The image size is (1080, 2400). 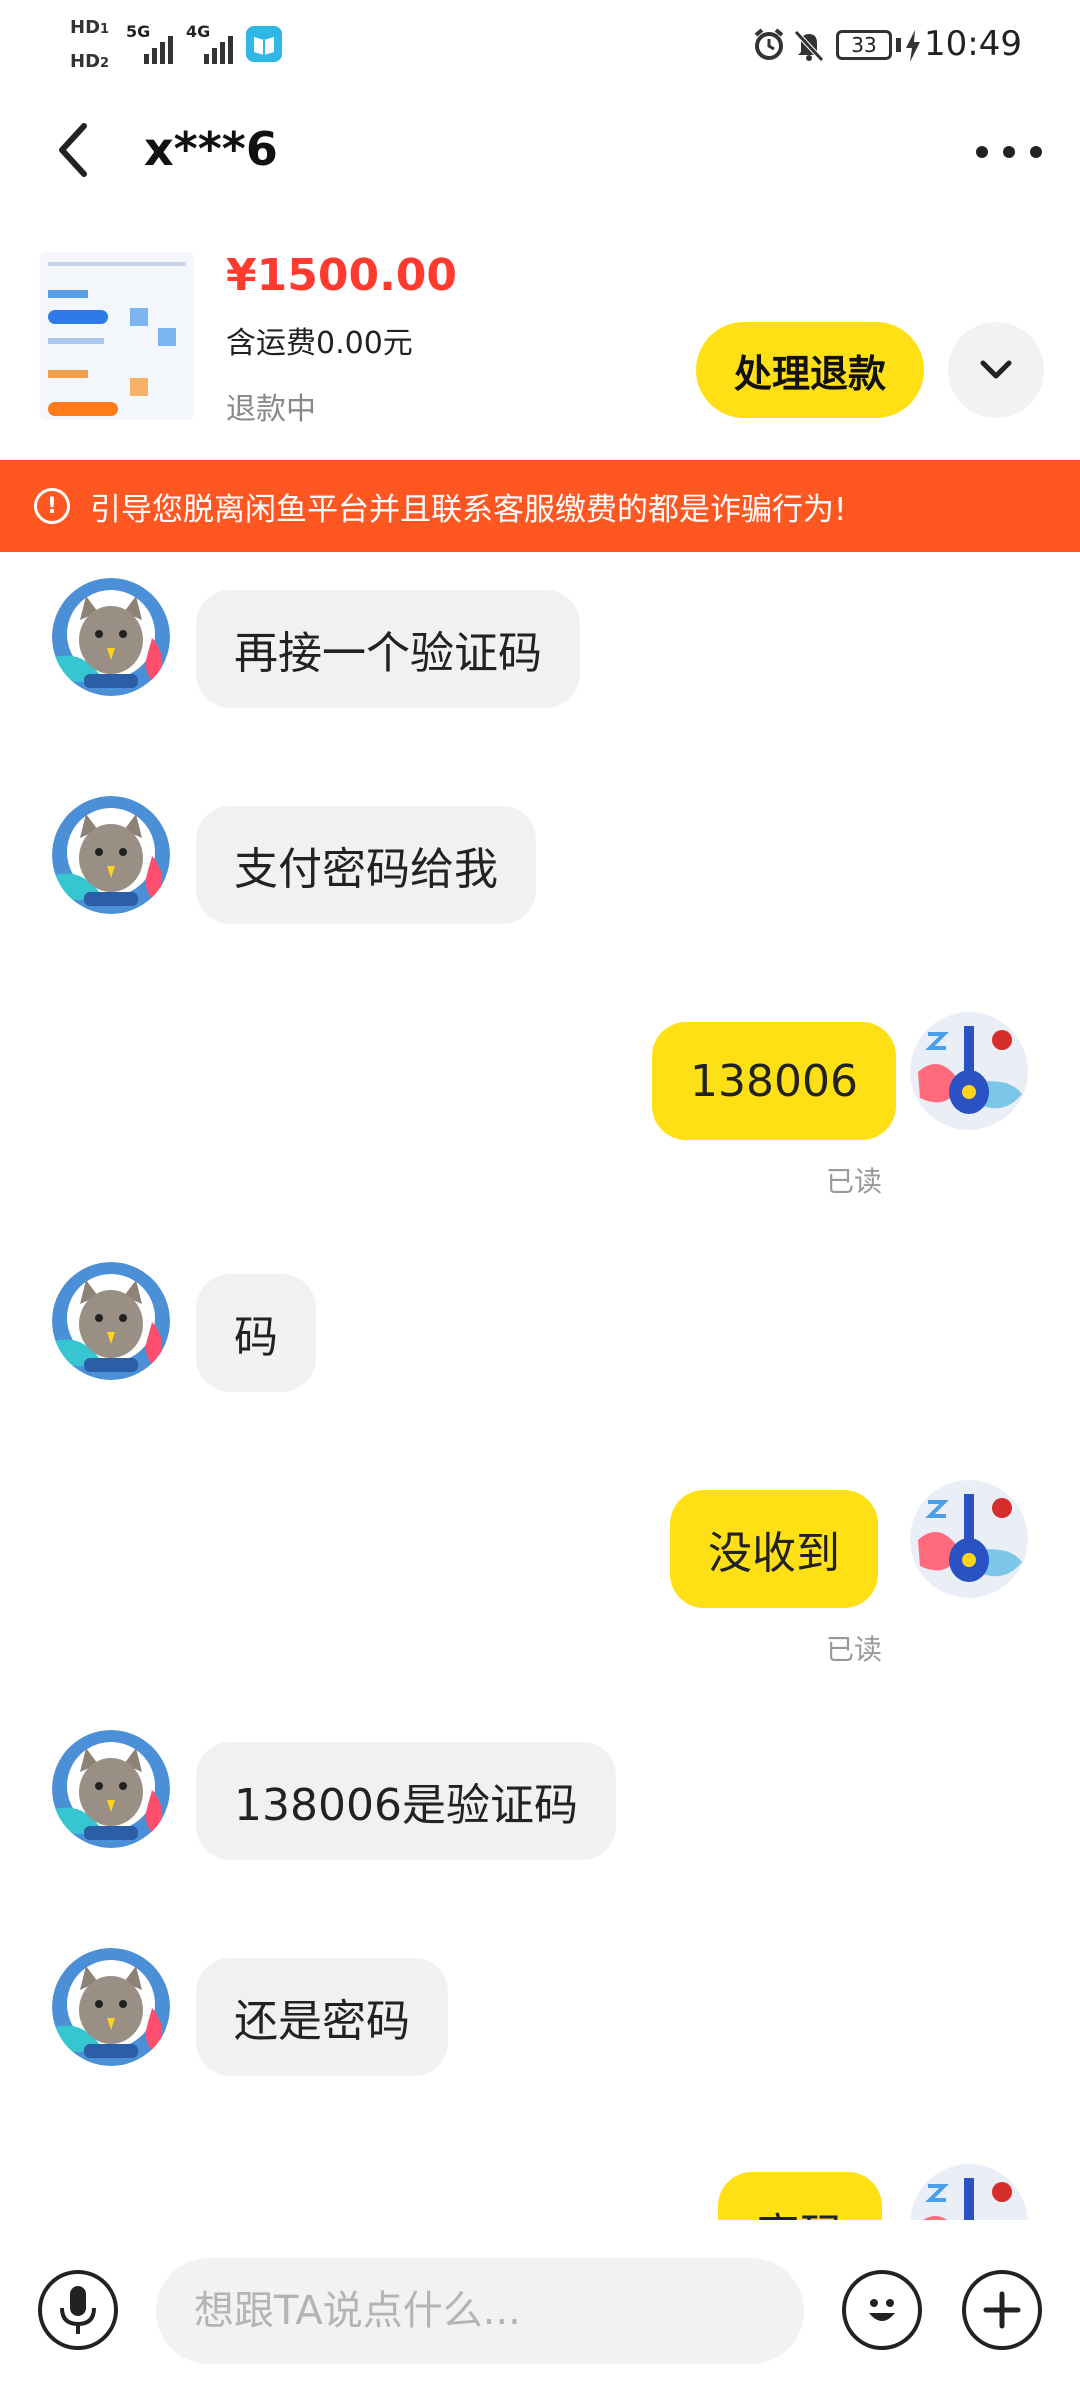 I want to click on more-dots-icon, so click(x=1009, y=152).